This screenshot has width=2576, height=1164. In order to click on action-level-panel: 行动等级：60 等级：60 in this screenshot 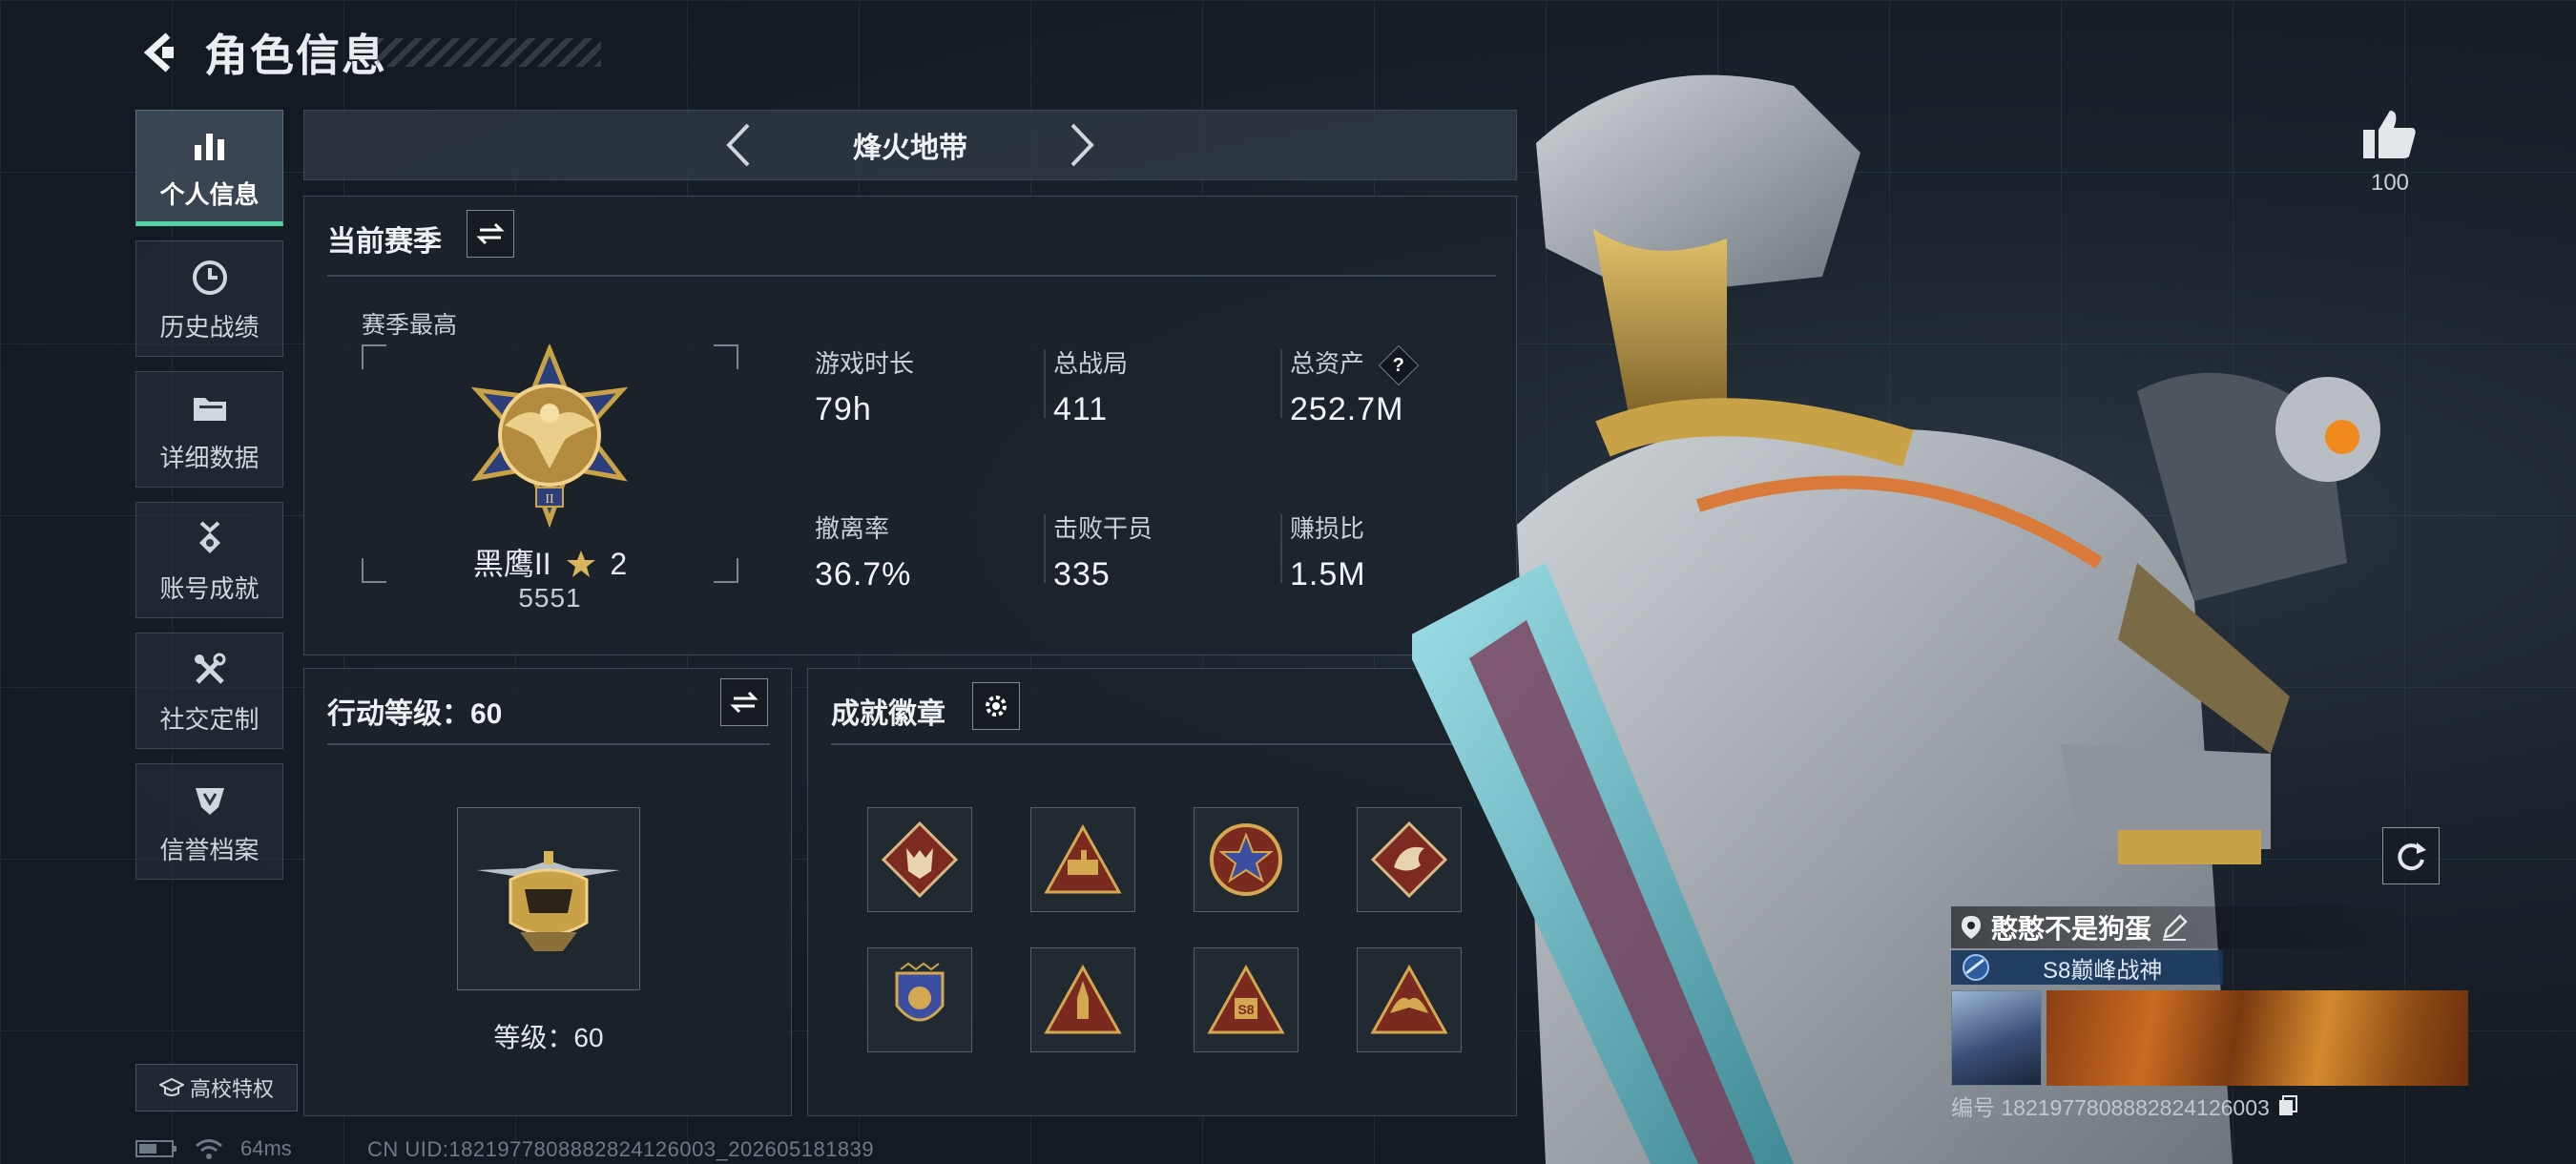, I will do `click(547, 892)`.